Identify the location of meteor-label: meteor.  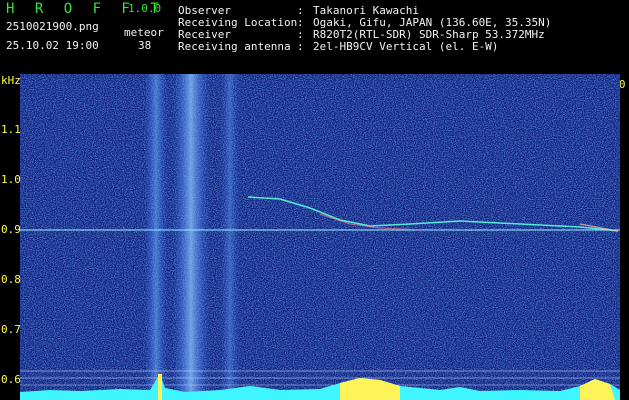
(144, 32).